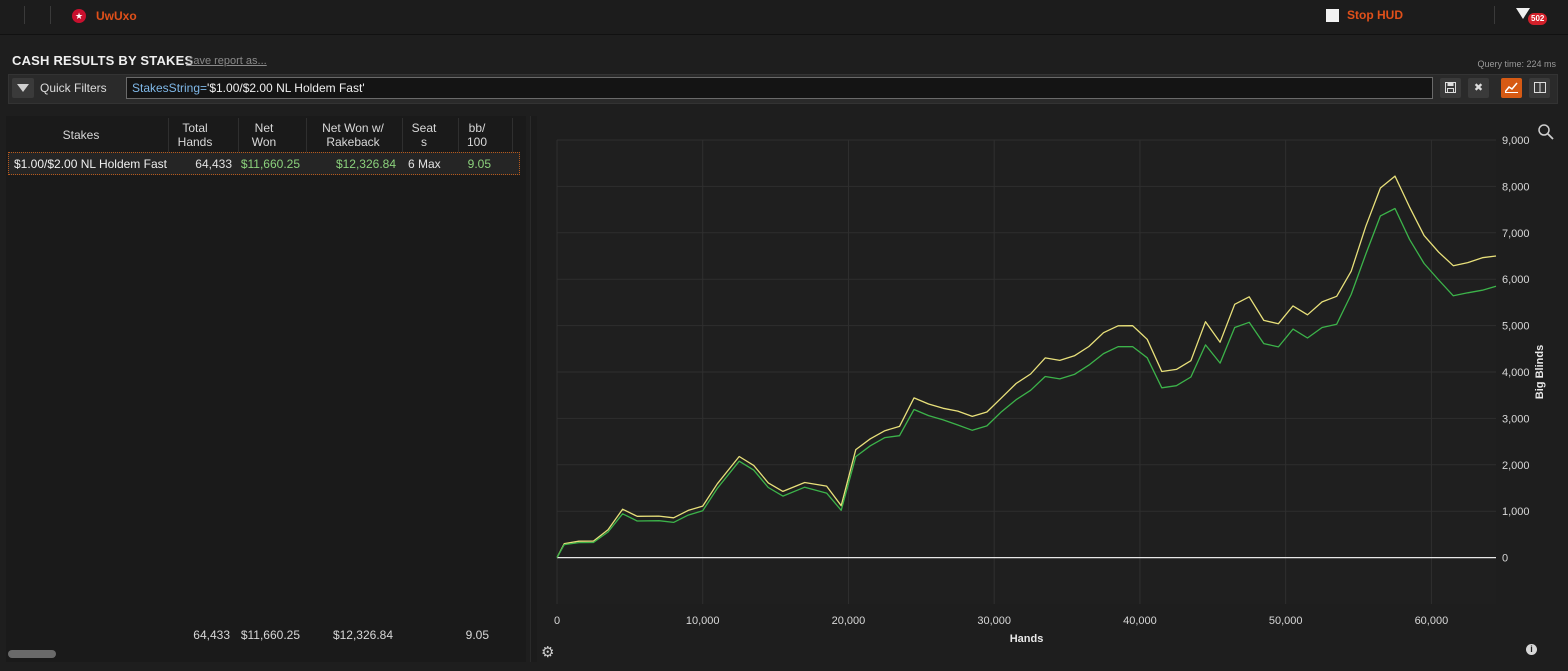  I want to click on header-line: Hands, so click(195, 142).